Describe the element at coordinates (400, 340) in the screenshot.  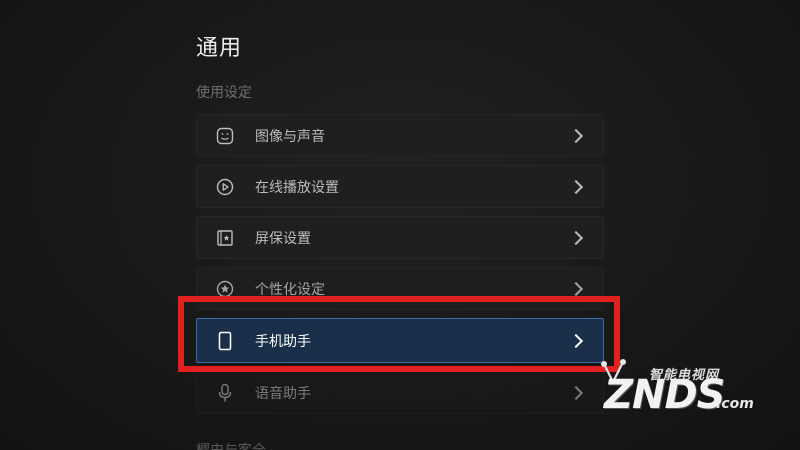
I see `menu-item-phone-assistant: 手机助手` at that location.